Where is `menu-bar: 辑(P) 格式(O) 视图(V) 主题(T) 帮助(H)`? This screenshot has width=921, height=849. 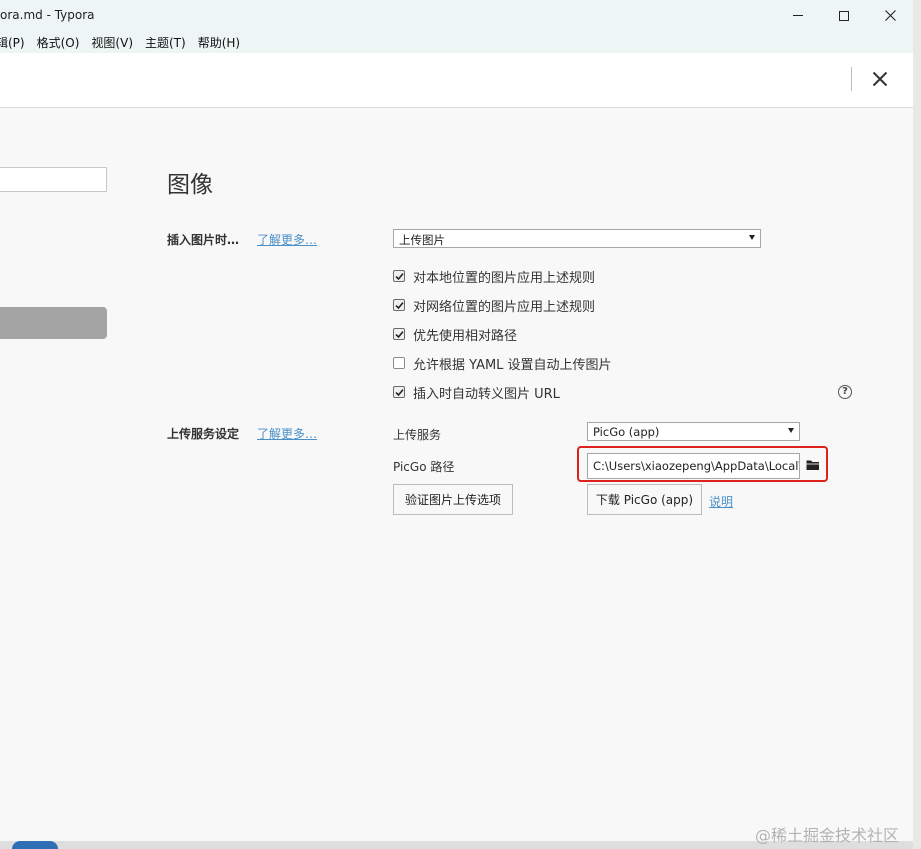 menu-bar: 辑(P) 格式(O) 视图(V) 主题(T) 帮助(H) is located at coordinates (456, 42).